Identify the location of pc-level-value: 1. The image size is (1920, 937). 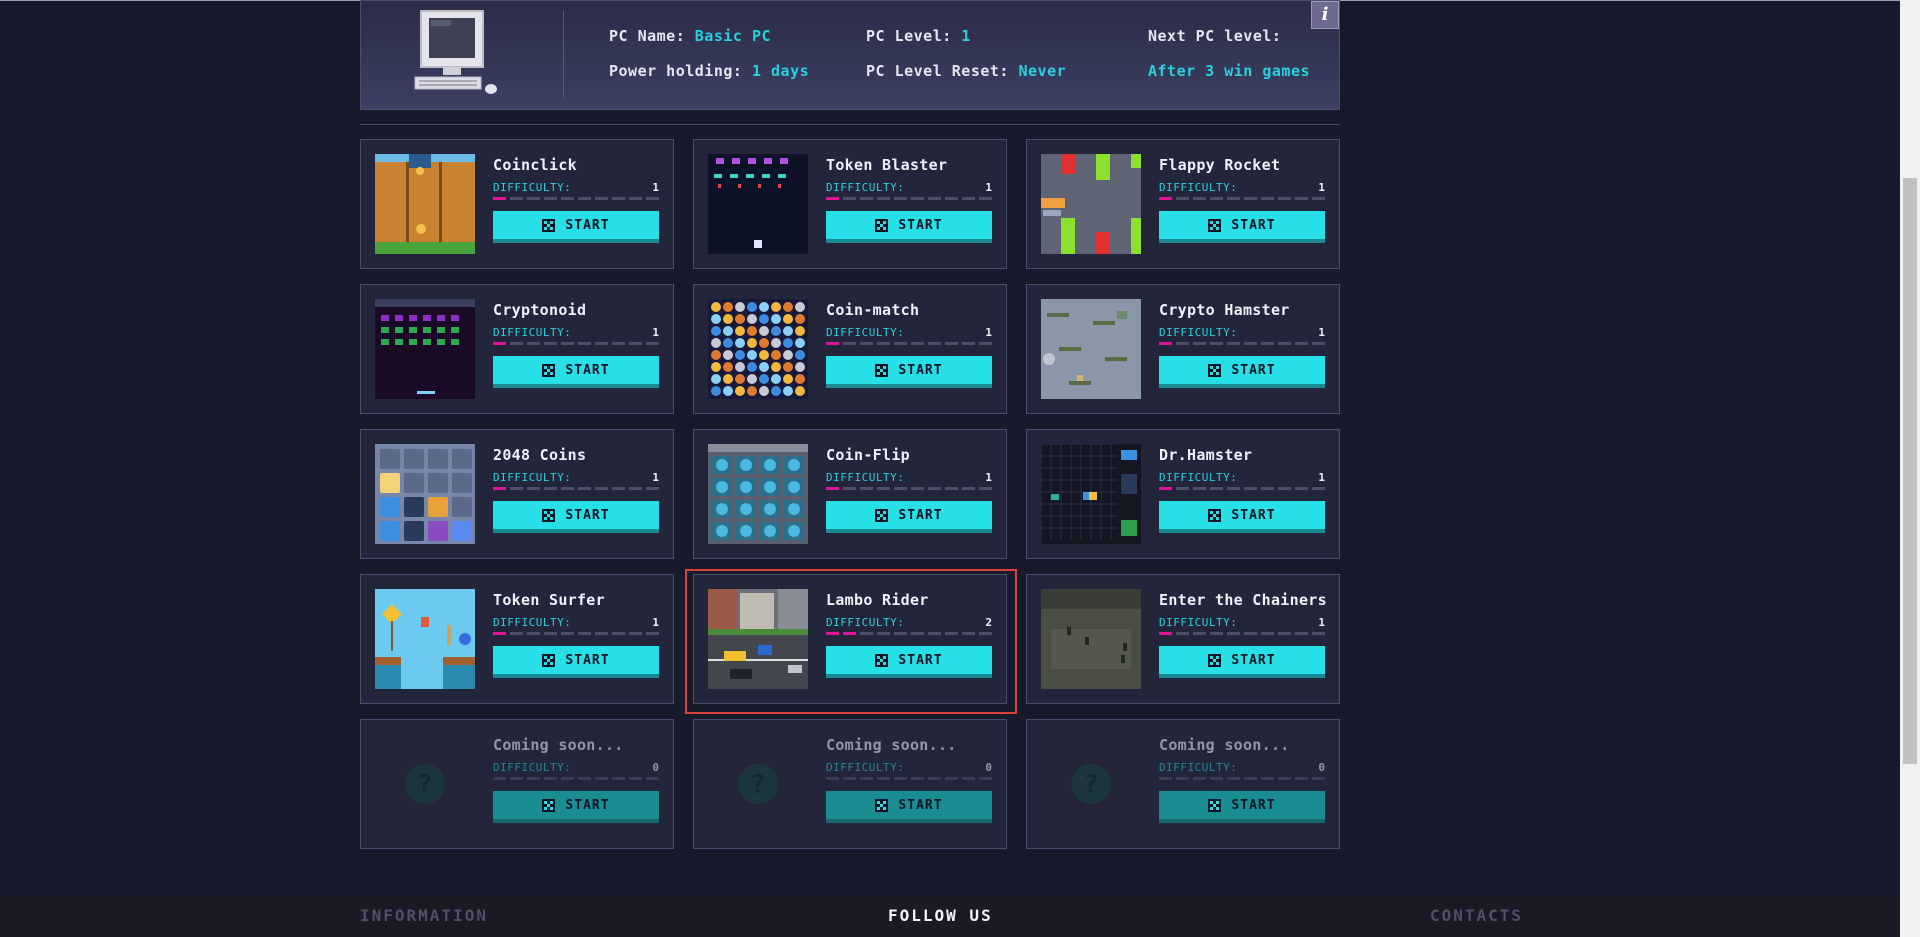
(966, 36).